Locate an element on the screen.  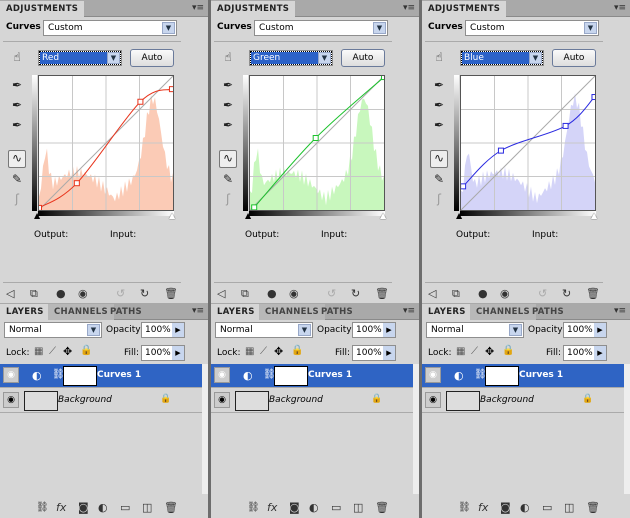
on-image-adjust-icon: ☝ is located at coordinates (439, 59).